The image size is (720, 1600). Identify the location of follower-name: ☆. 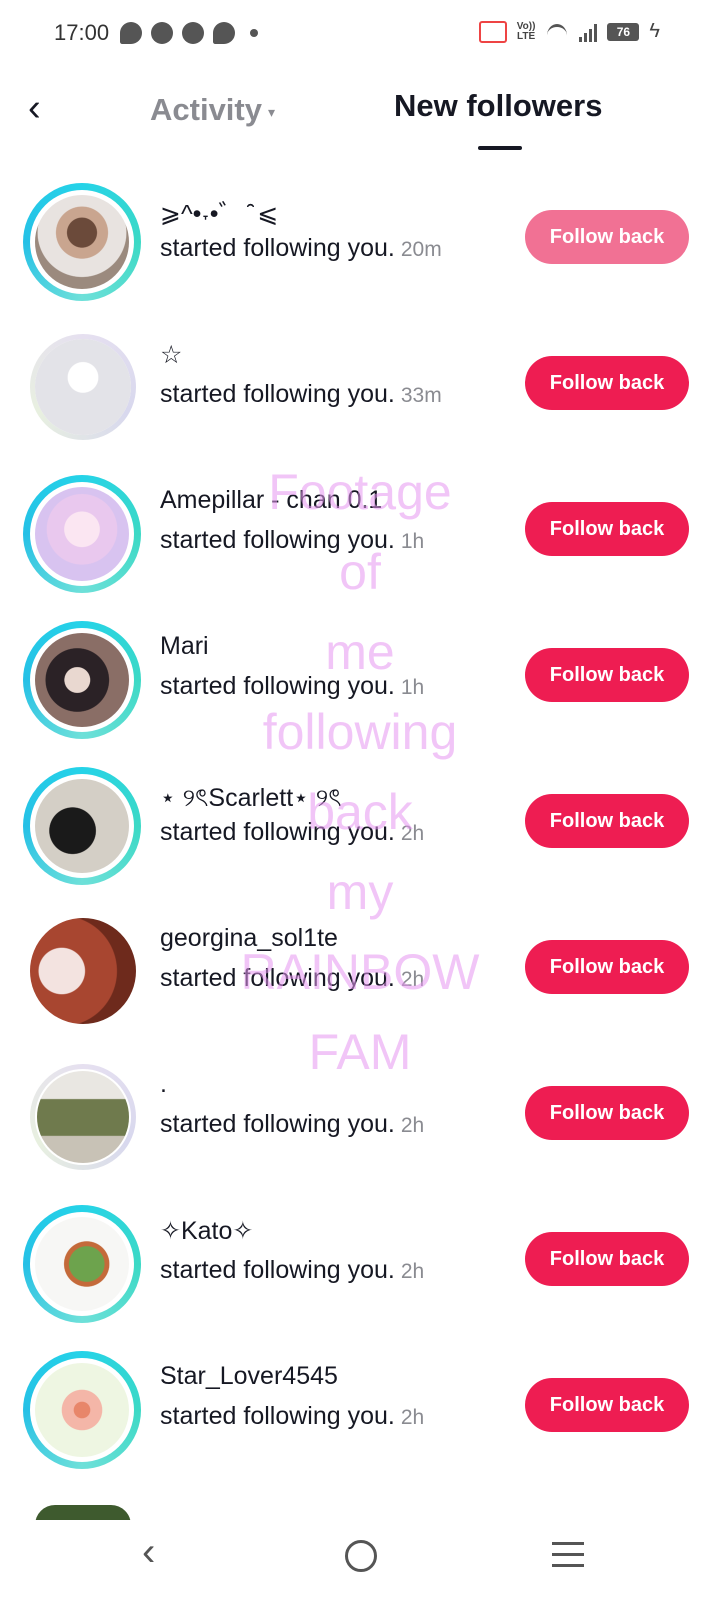
(171, 355).